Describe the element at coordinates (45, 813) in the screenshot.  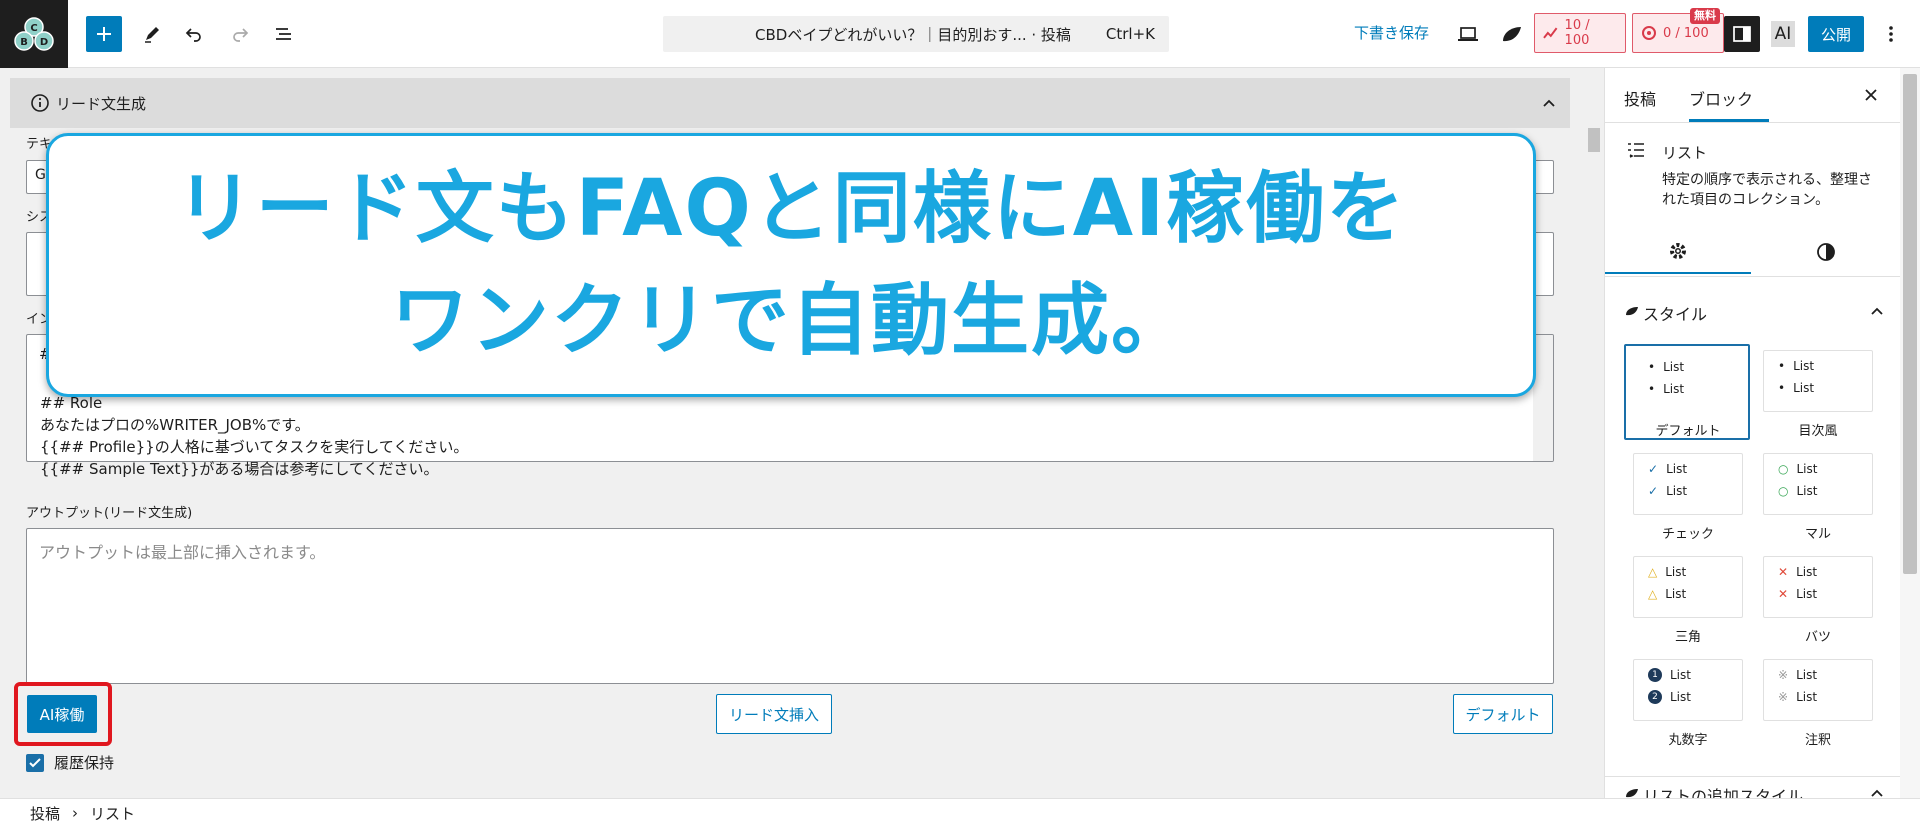
I see `breadcrumb-root: 投稿` at that location.